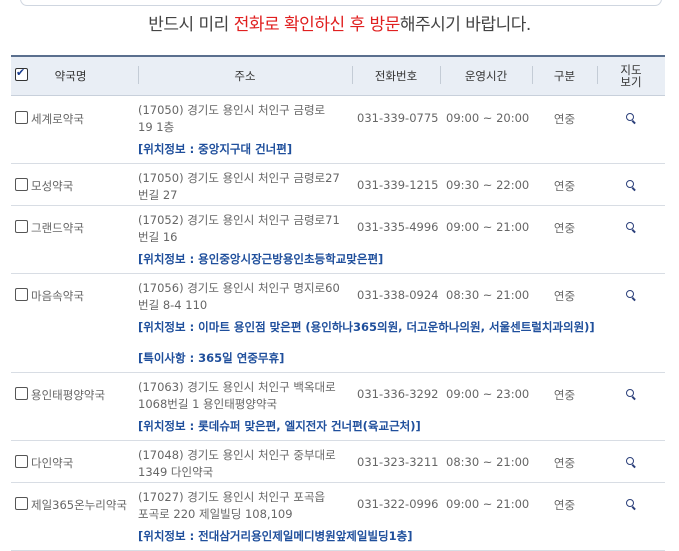  I want to click on location-info: [위치정보 : 롯데슈퍼 맞은편, 엘지전자 건너편(육교근처)], so click(401, 427).